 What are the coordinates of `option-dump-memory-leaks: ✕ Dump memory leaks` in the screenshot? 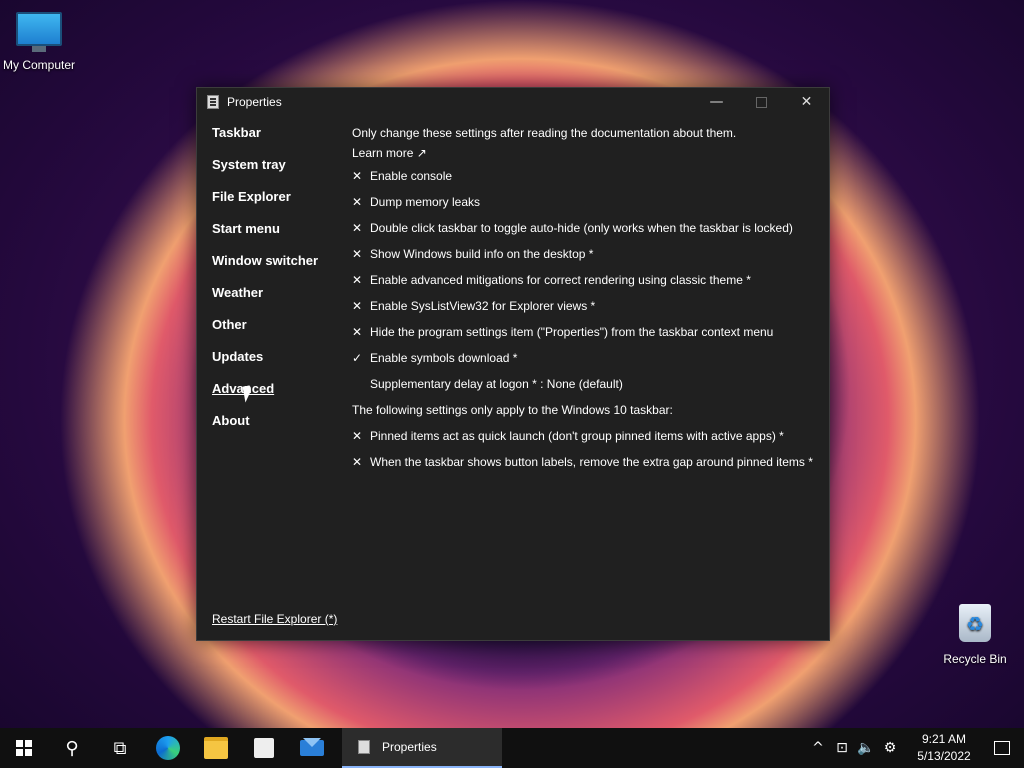 It's located at (587, 202).